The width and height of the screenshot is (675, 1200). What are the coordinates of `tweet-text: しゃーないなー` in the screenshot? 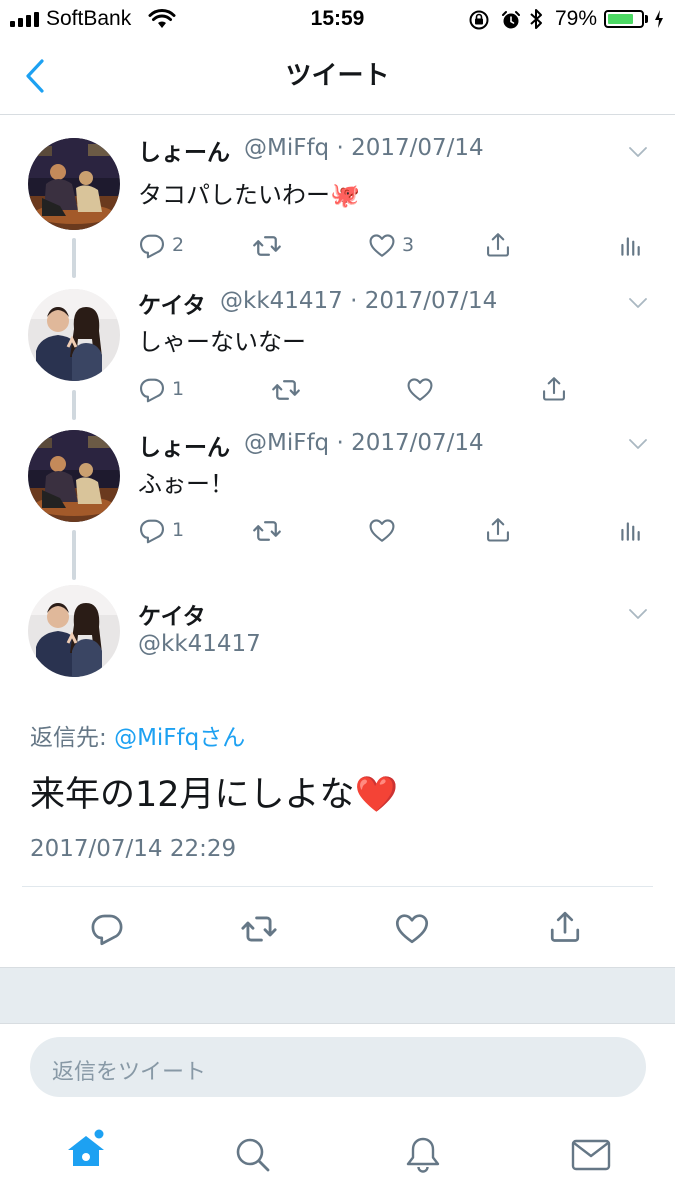 It's located at (222, 342).